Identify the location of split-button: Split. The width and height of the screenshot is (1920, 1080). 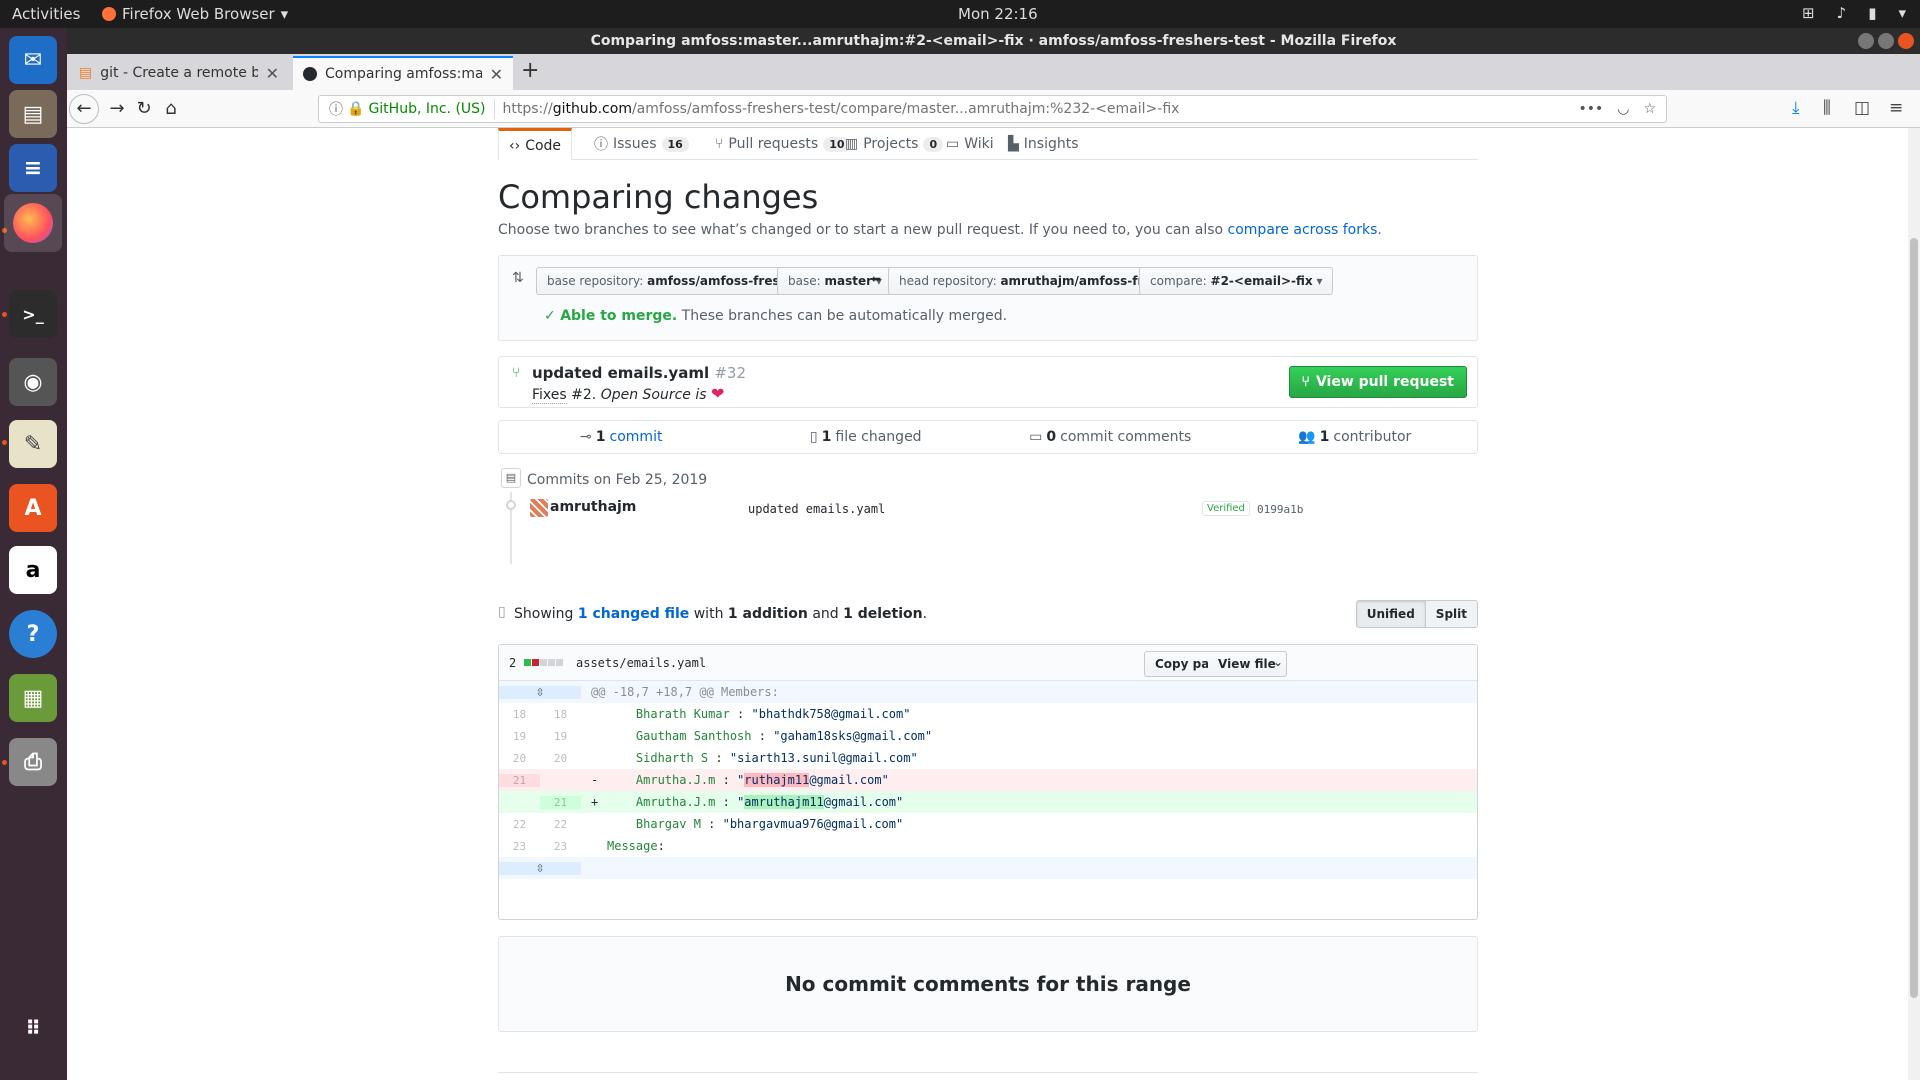
(1451, 614).